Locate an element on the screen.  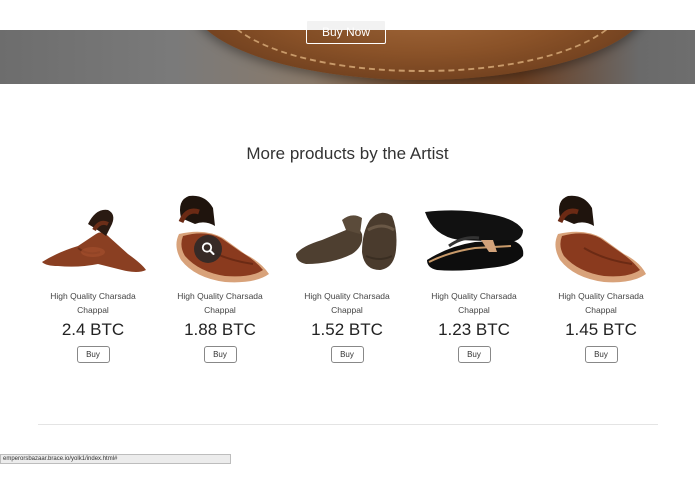
section-title: More products by the Artist is located at coordinates (347, 153).